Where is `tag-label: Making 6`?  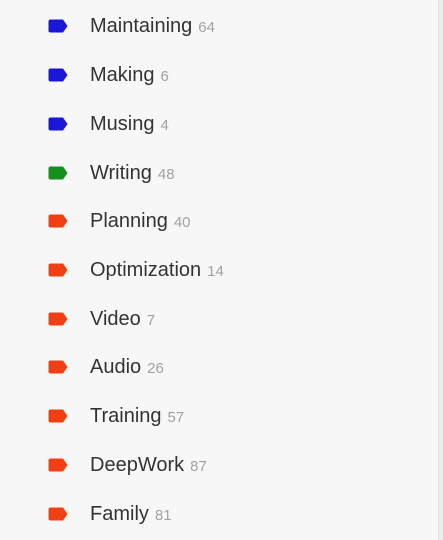
tag-label: Making 6 is located at coordinates (129, 76).